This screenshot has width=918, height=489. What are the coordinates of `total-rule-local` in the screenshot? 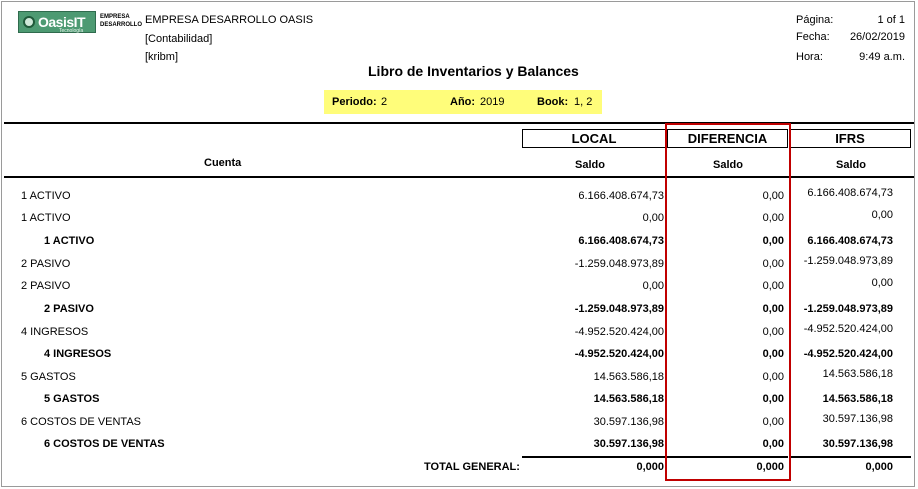 It's located at (594, 457).